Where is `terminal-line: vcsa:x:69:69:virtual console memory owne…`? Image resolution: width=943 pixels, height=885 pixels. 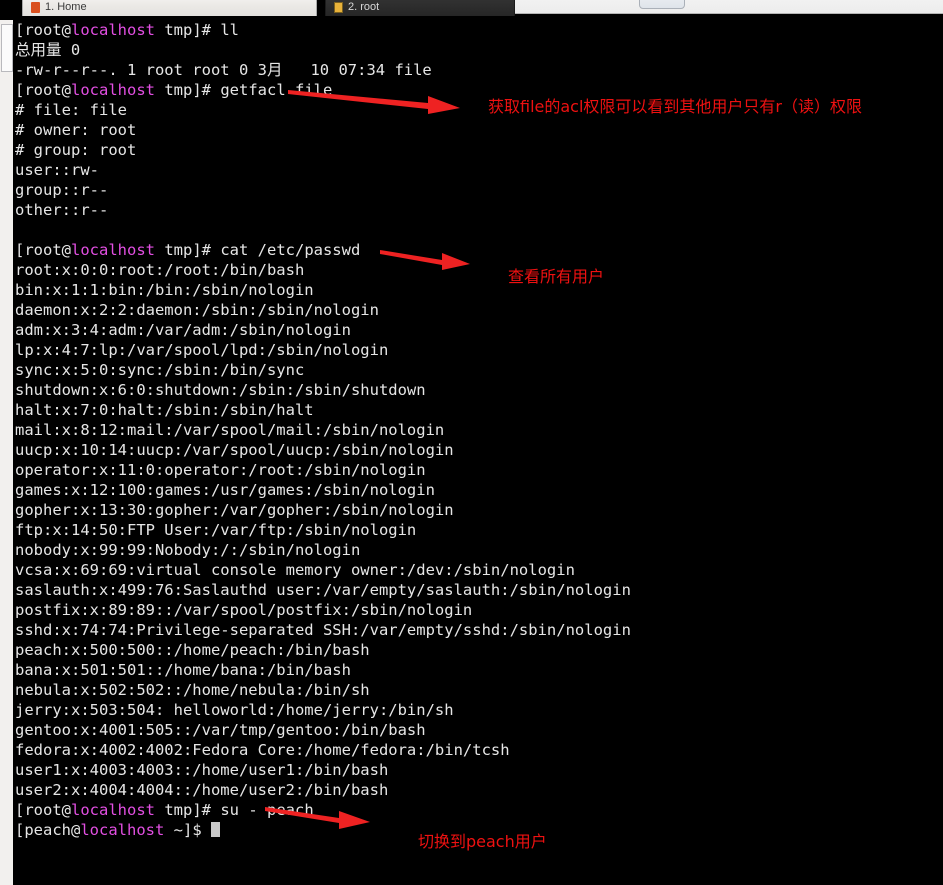
terminal-line: vcsa:x:69:69:virtual console memory owne… is located at coordinates (295, 570).